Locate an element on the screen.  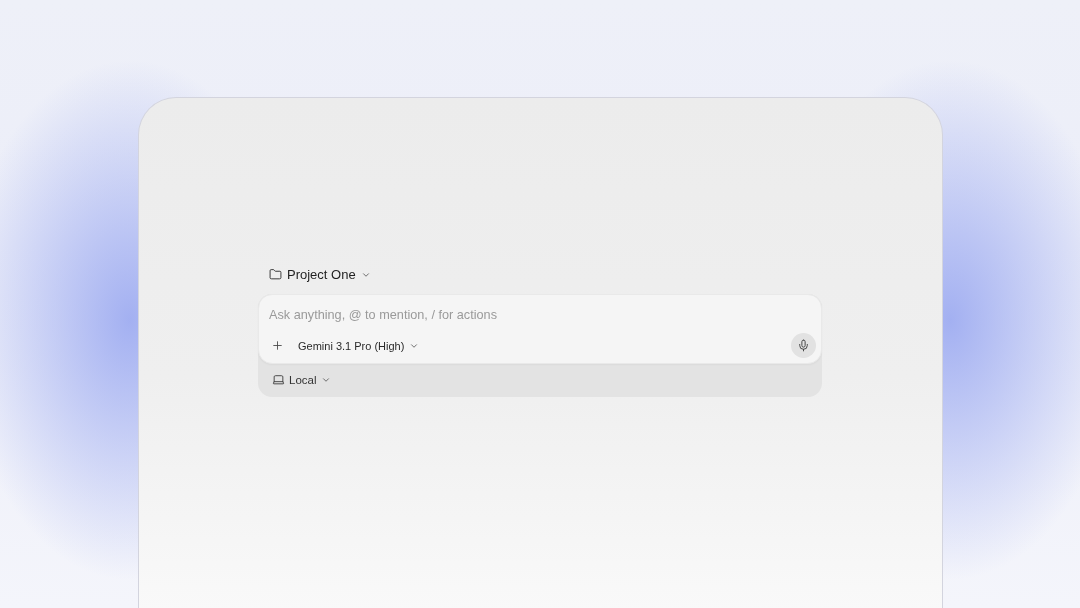
plus-icon is located at coordinates (277, 345).